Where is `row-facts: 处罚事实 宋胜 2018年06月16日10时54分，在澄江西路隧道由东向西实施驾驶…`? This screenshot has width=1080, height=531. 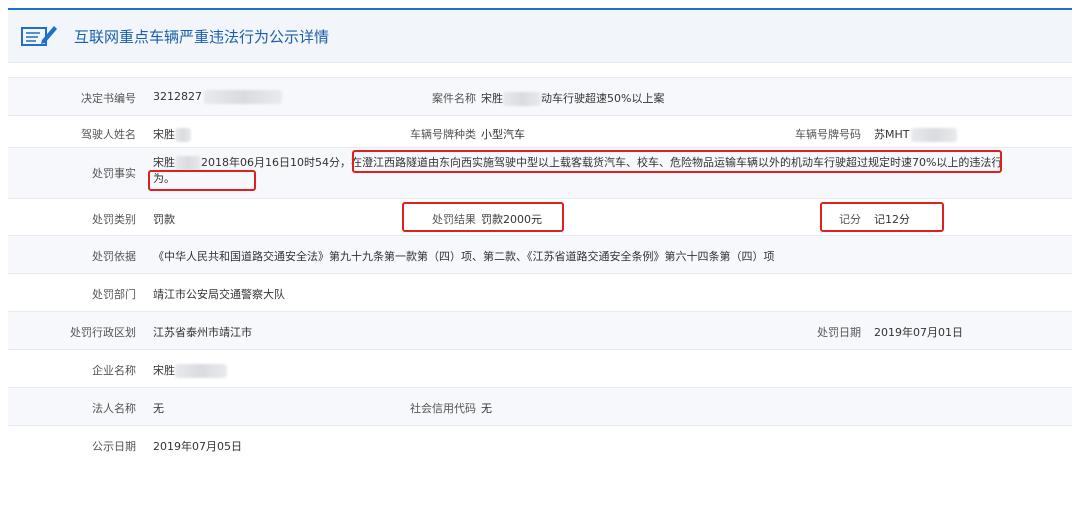
row-facts: 处罚事实 宋胜 2018年06月16日10时54分，在澄江西路隧道由东向西实施驾驶… is located at coordinates (540, 172).